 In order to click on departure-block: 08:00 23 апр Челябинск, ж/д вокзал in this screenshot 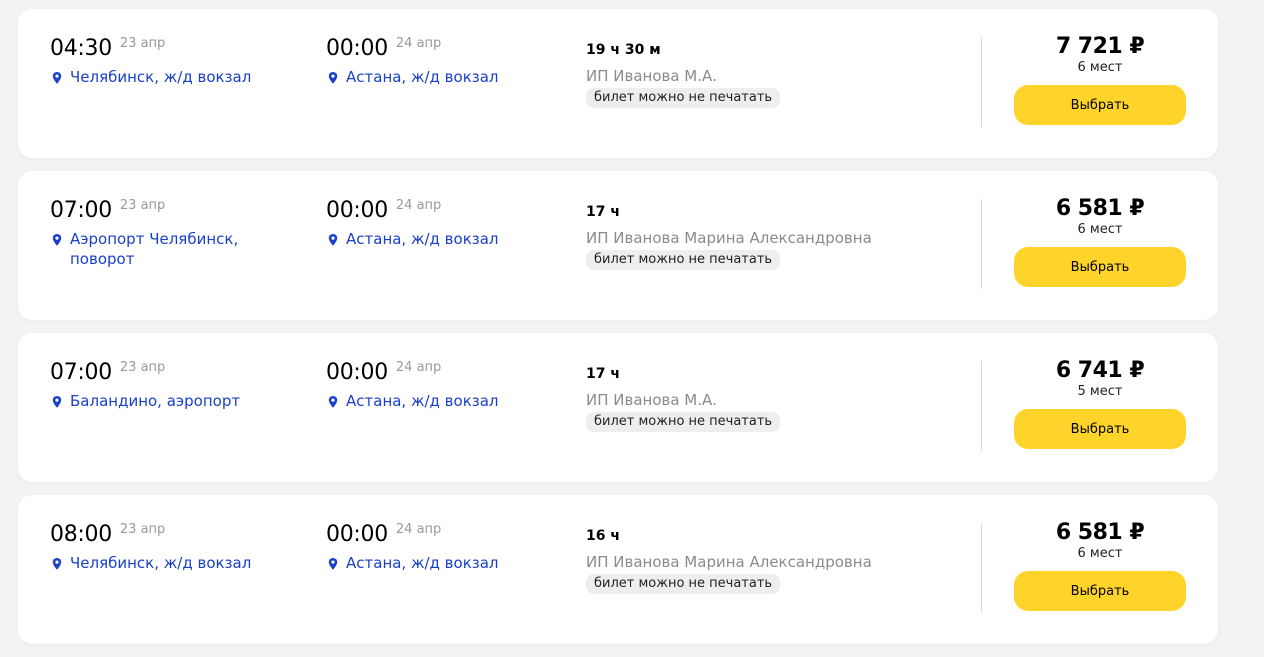, I will do `click(180, 547)`.